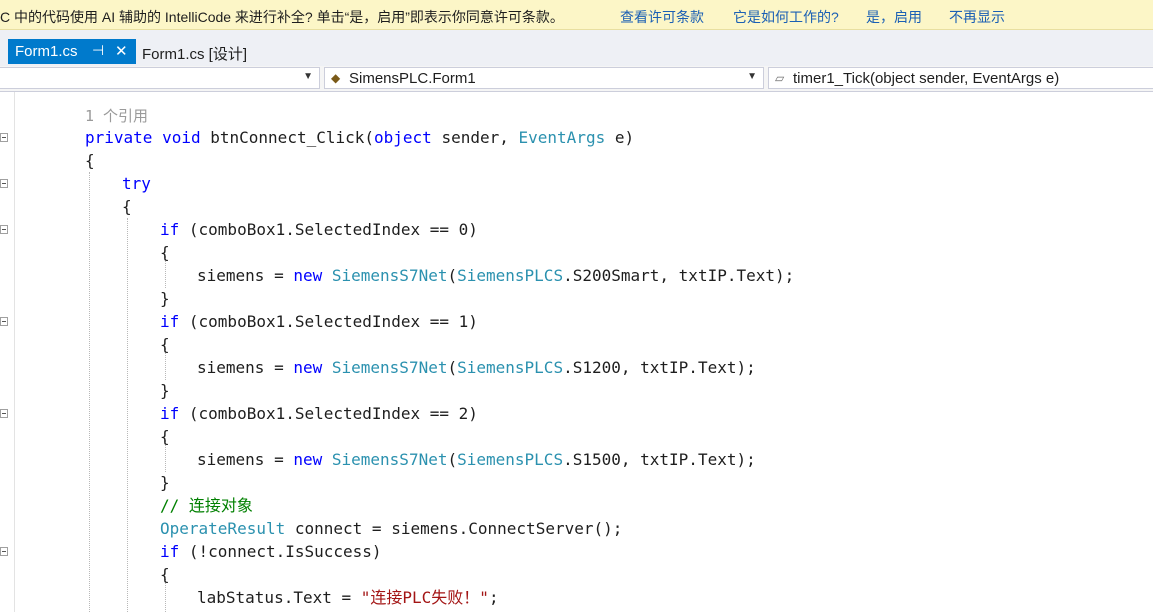 The height and width of the screenshot is (612, 1153). Describe the element at coordinates (279, 597) in the screenshot. I see `code-text: labStatus.Text =` at that location.